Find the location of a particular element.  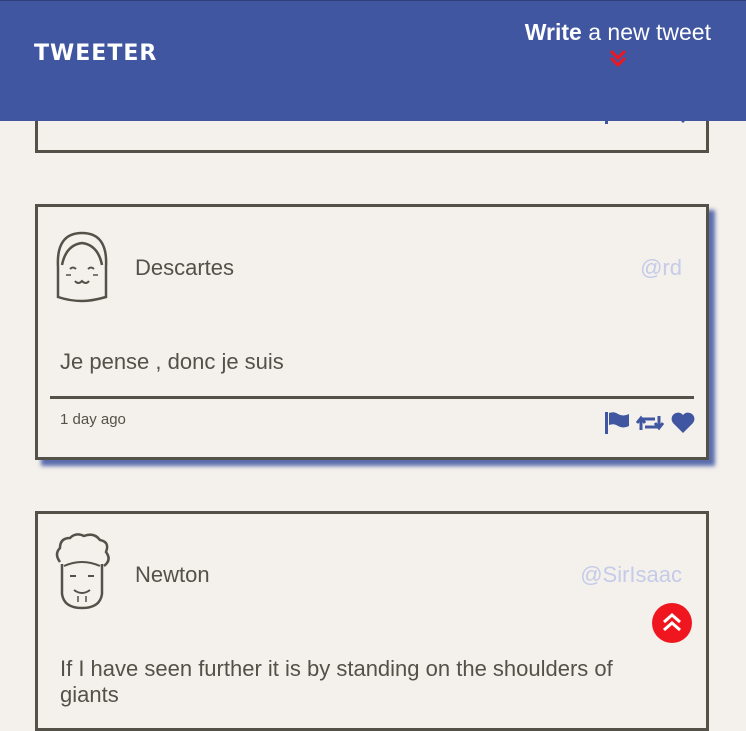

flag-icon is located at coordinates (617, 423).